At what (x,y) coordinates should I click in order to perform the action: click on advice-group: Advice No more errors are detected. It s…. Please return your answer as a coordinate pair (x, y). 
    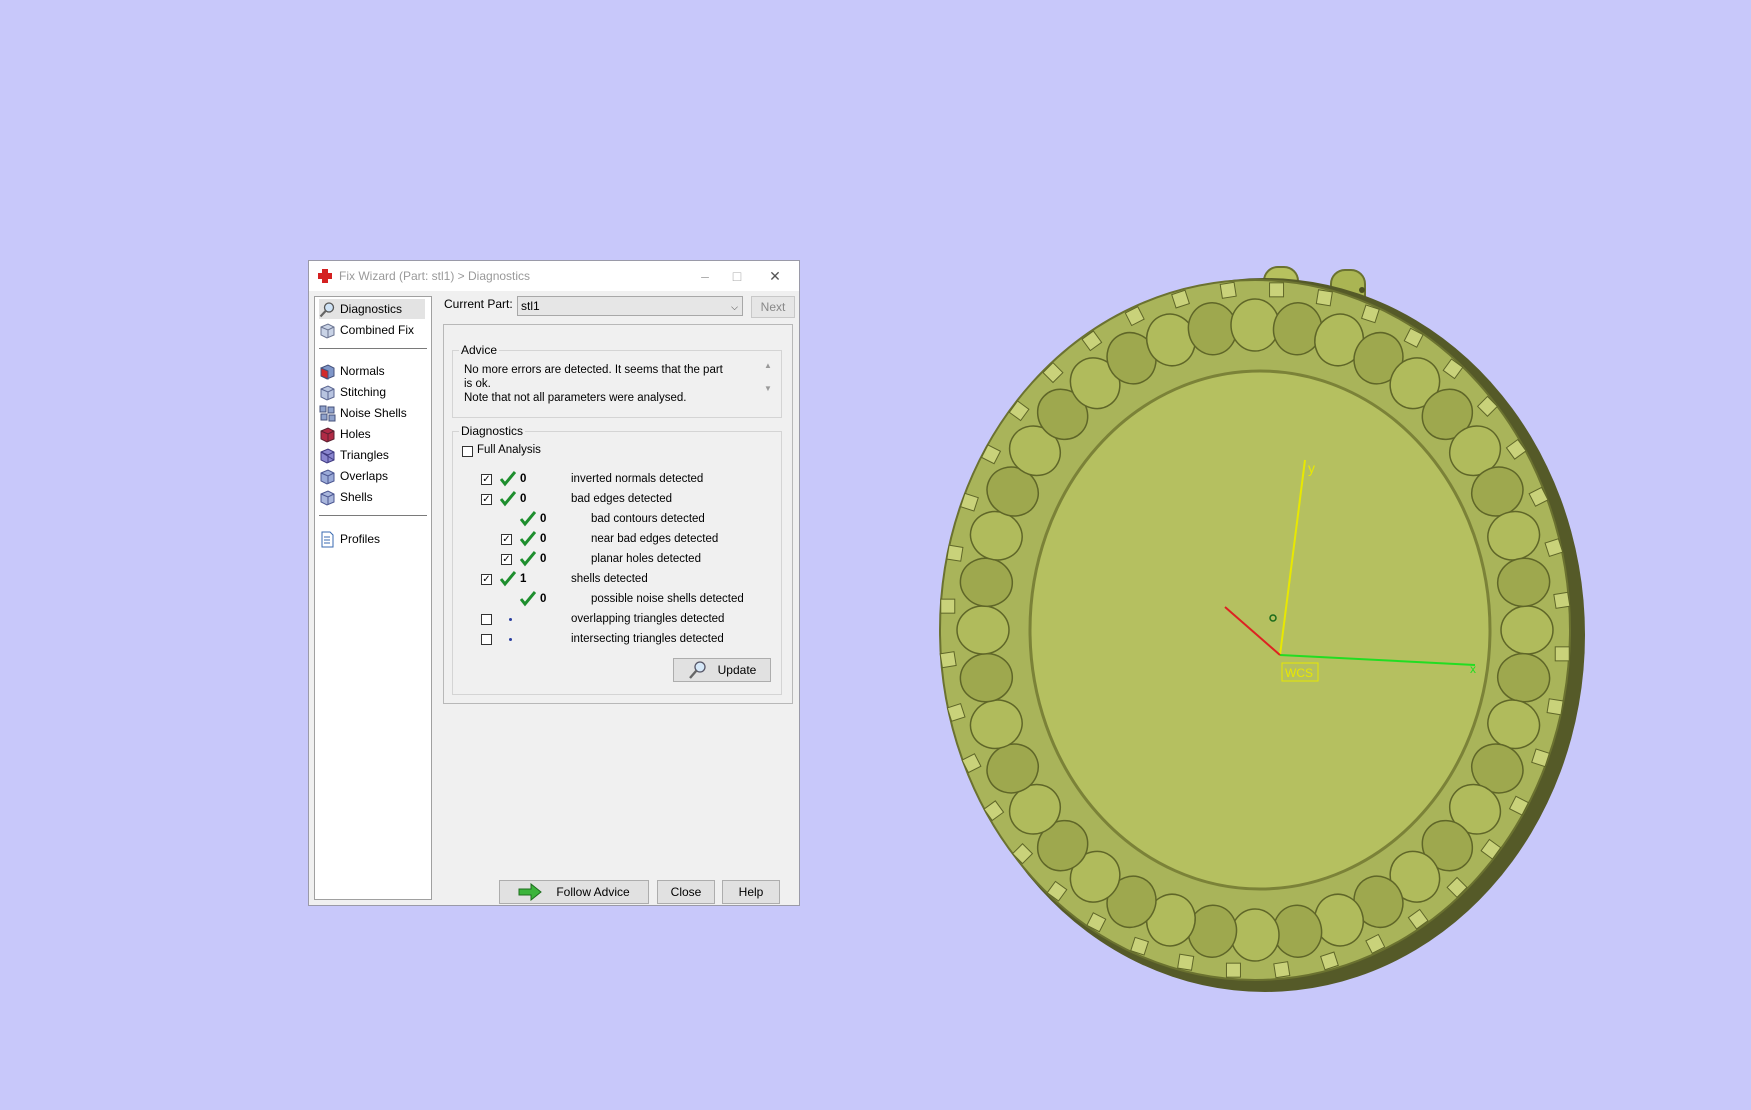
    Looking at the image, I should click on (617, 380).